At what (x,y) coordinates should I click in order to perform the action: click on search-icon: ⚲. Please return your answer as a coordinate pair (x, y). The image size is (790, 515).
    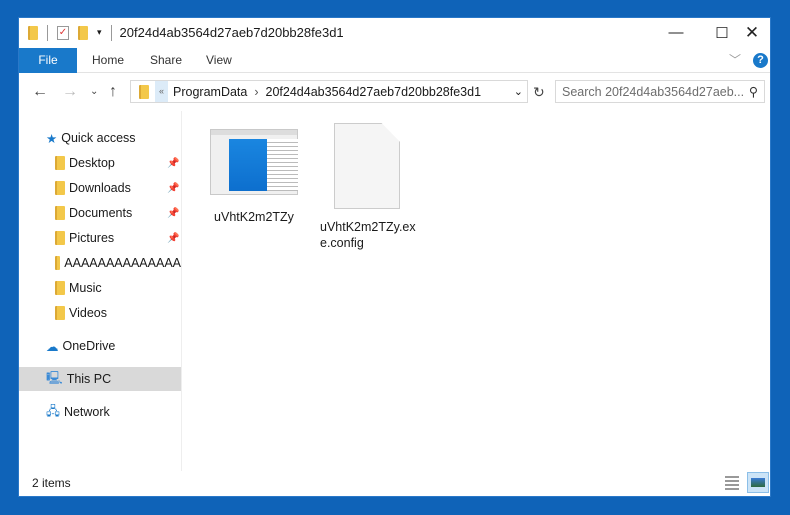
    Looking at the image, I should click on (753, 92).